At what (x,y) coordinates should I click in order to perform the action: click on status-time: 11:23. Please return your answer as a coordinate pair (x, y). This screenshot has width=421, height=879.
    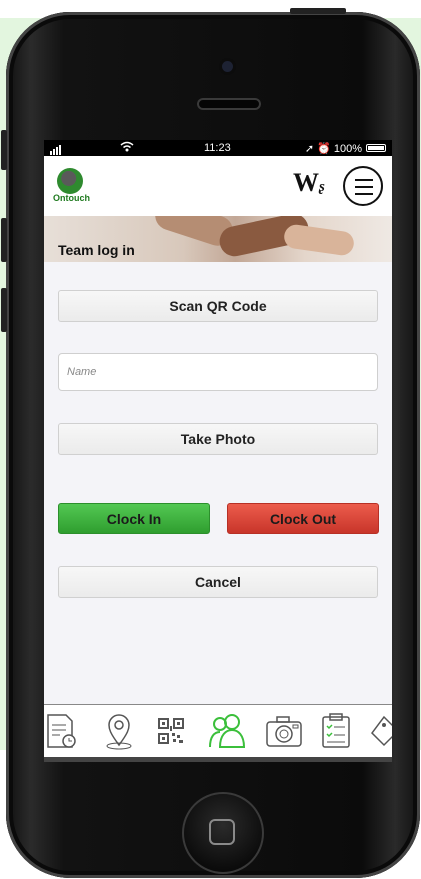
    Looking at the image, I should click on (217, 148).